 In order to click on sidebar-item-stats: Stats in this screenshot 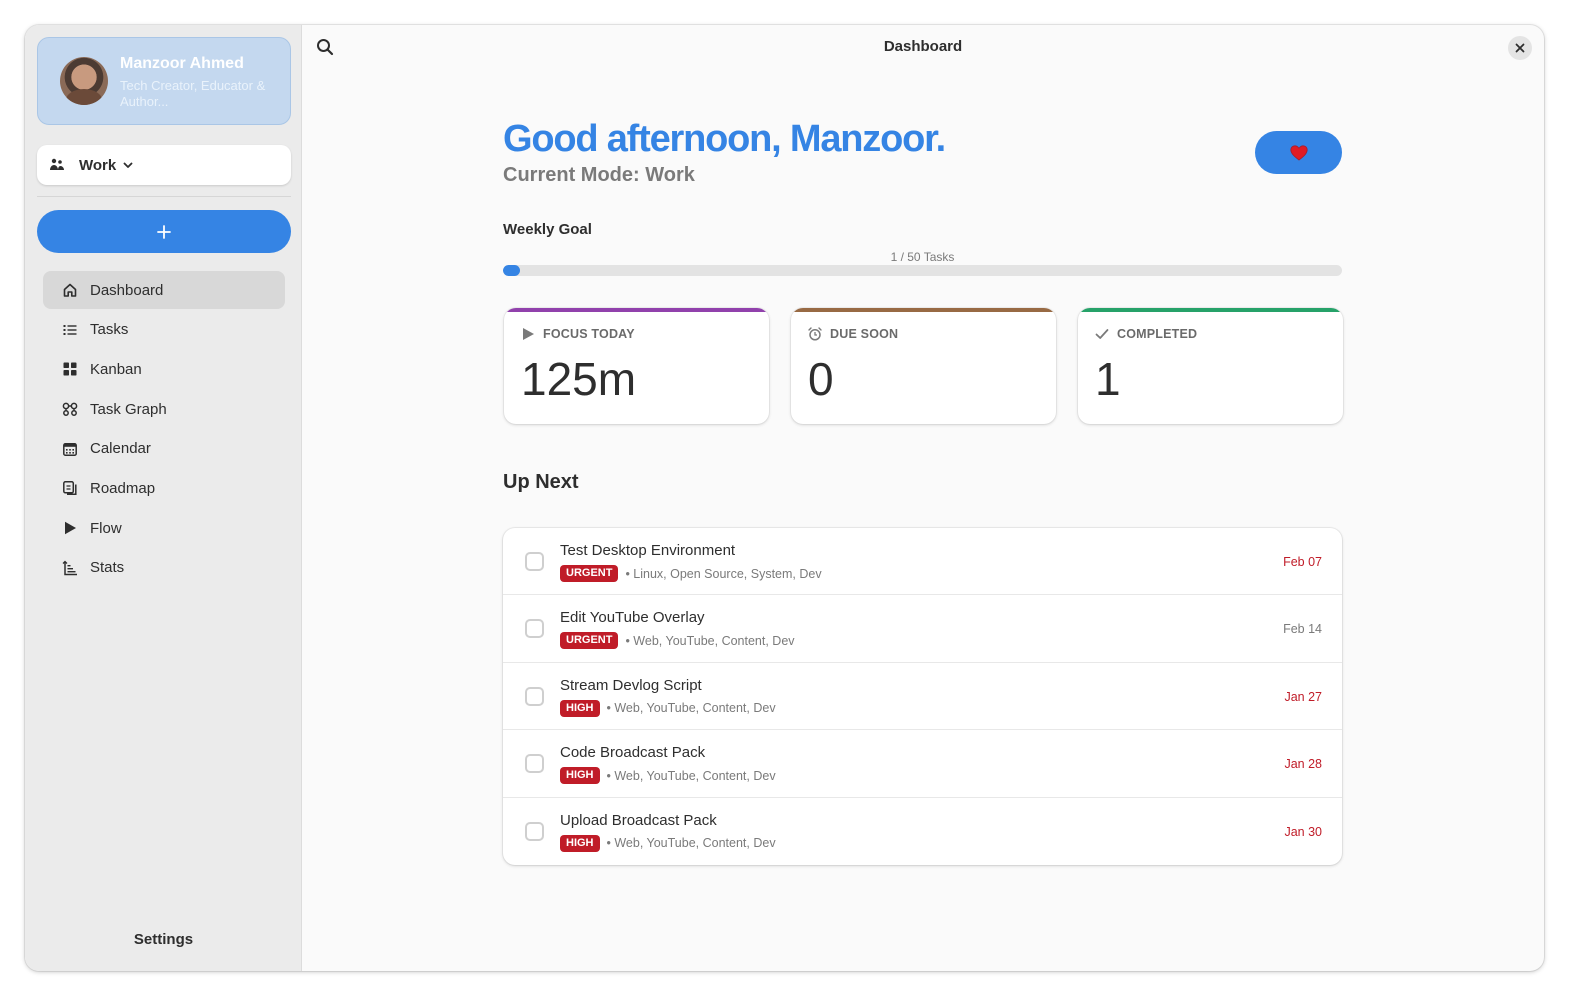, I will do `click(164, 568)`.